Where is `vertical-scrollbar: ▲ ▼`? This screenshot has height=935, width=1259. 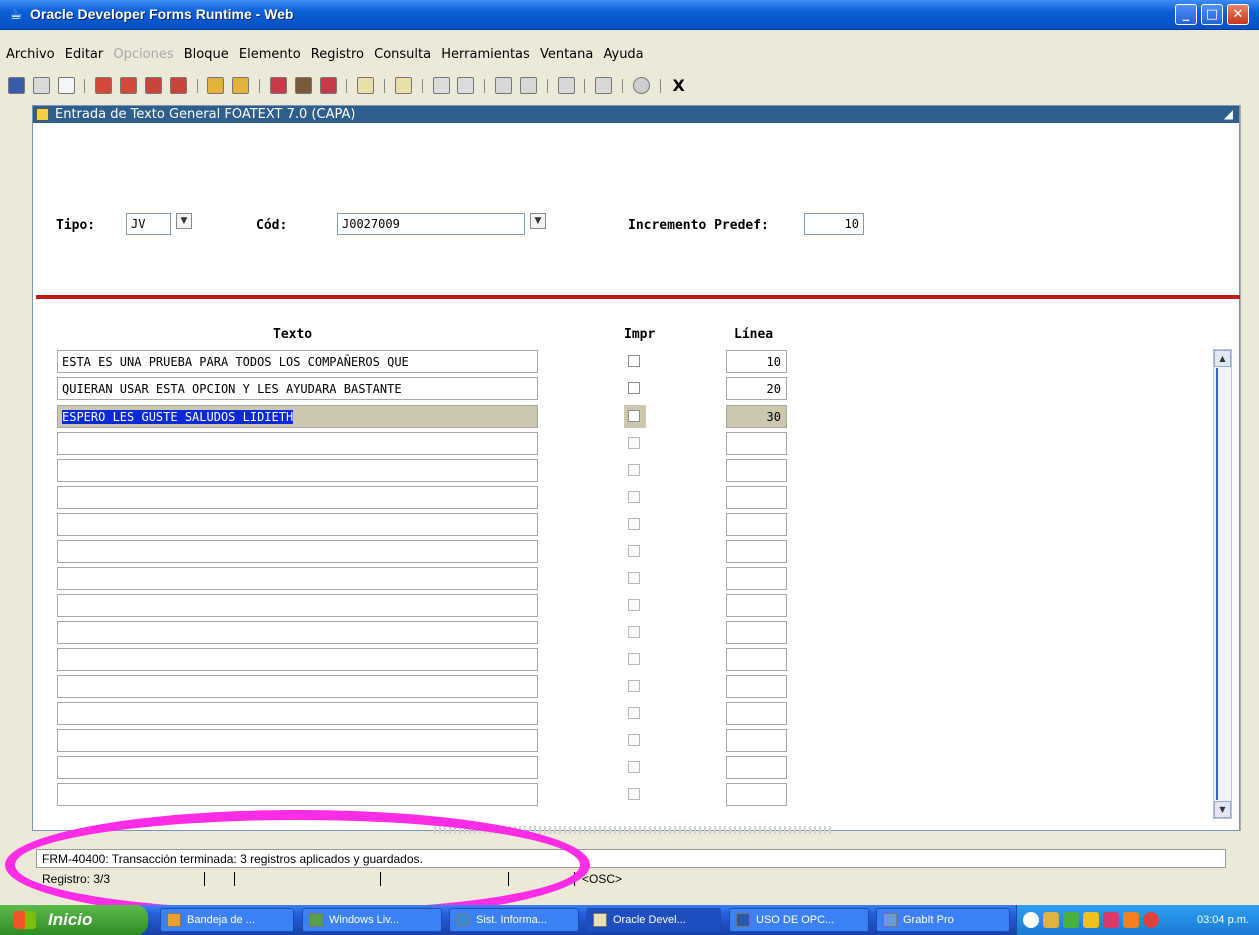
vertical-scrollbar: ▲ ▼ is located at coordinates (1222, 584).